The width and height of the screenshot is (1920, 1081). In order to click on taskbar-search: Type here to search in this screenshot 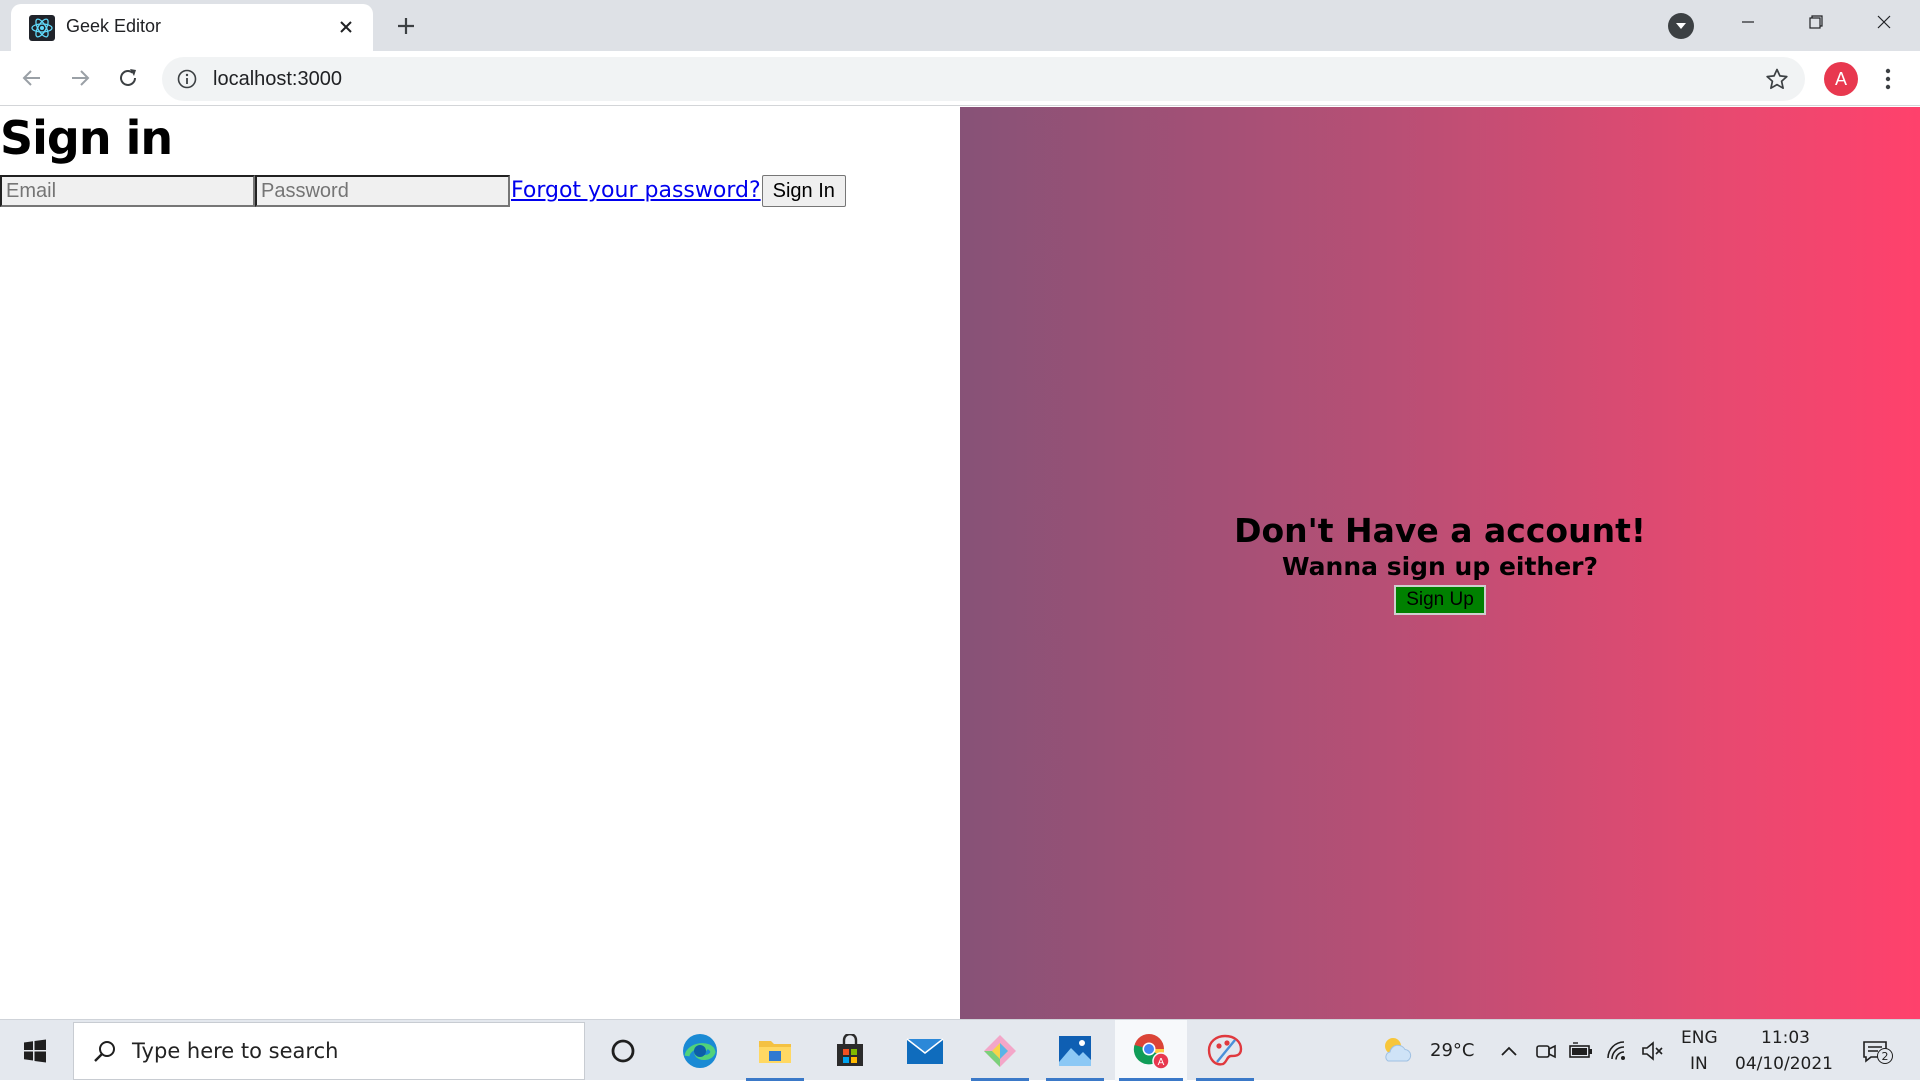, I will do `click(329, 1051)`.